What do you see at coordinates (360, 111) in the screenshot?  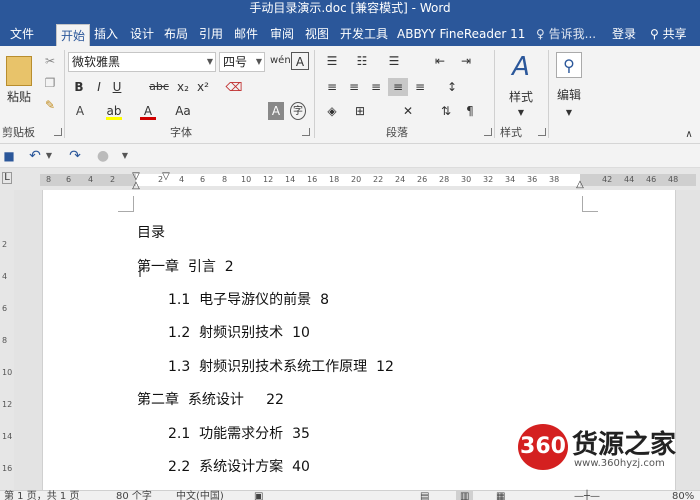 I see `borders-icon: ⊞` at bounding box center [360, 111].